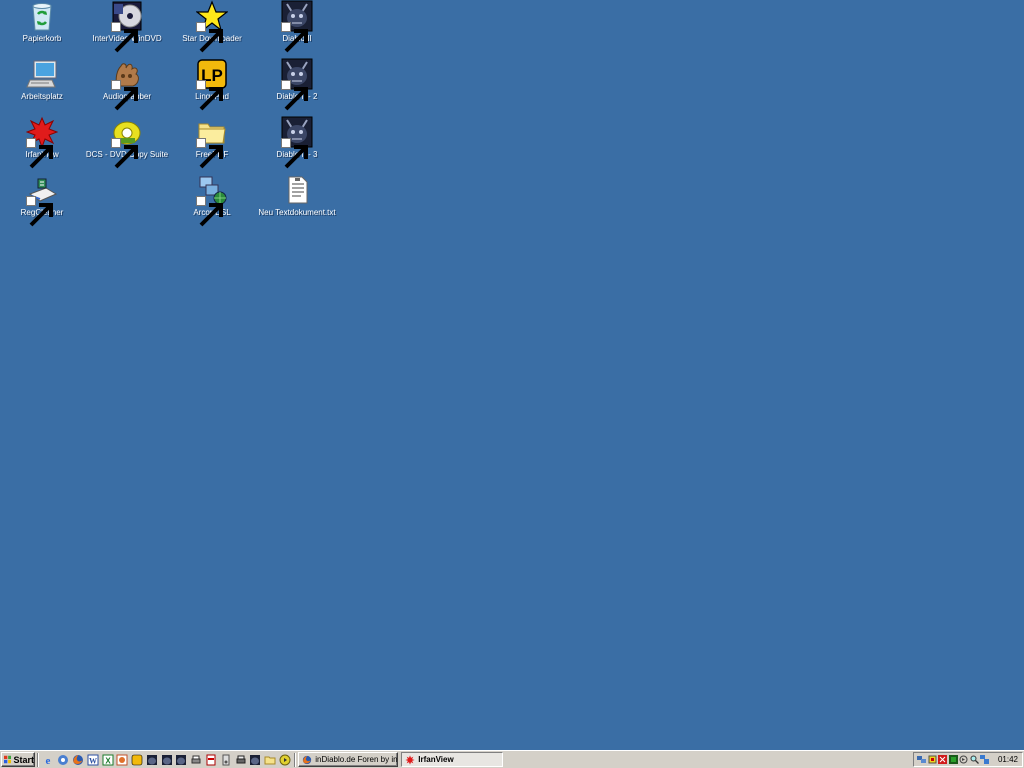  What do you see at coordinates (436, 759) in the screenshot?
I see `task-label: IrfanView` at bounding box center [436, 759].